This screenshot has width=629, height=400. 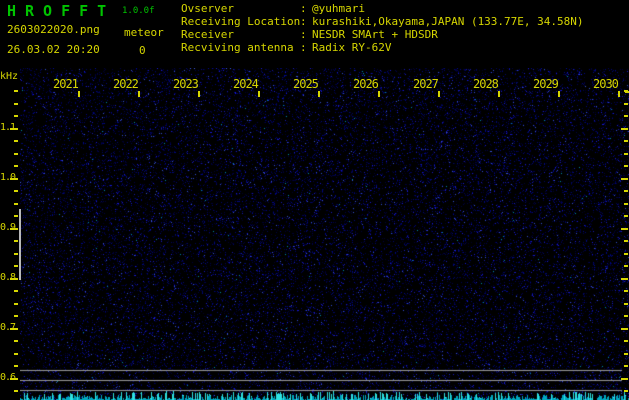 What do you see at coordinates (207, 34) in the screenshot?
I see `info-label-receiver: Receiver` at bounding box center [207, 34].